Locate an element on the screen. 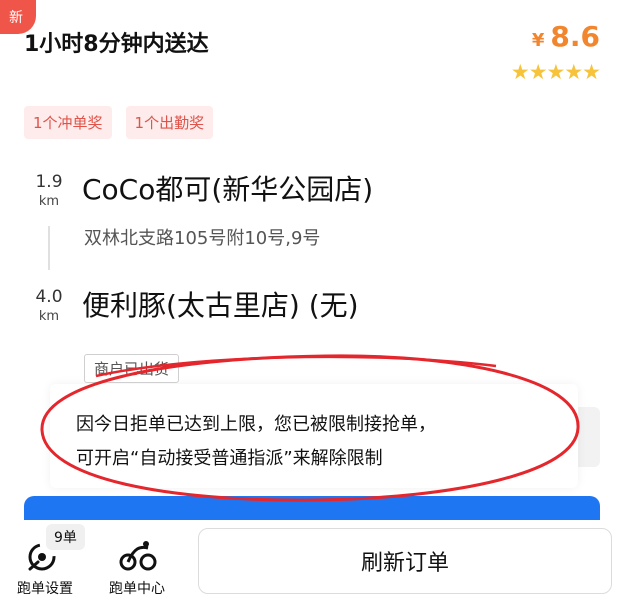 The width and height of the screenshot is (634, 598). pickup-shop-name: CoCo都可(新华公园店) is located at coordinates (228, 189).